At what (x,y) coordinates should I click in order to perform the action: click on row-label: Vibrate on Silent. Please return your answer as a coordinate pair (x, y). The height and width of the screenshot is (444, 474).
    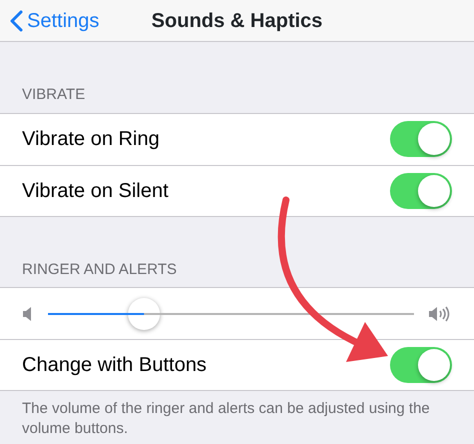
    Looking at the image, I should click on (96, 191).